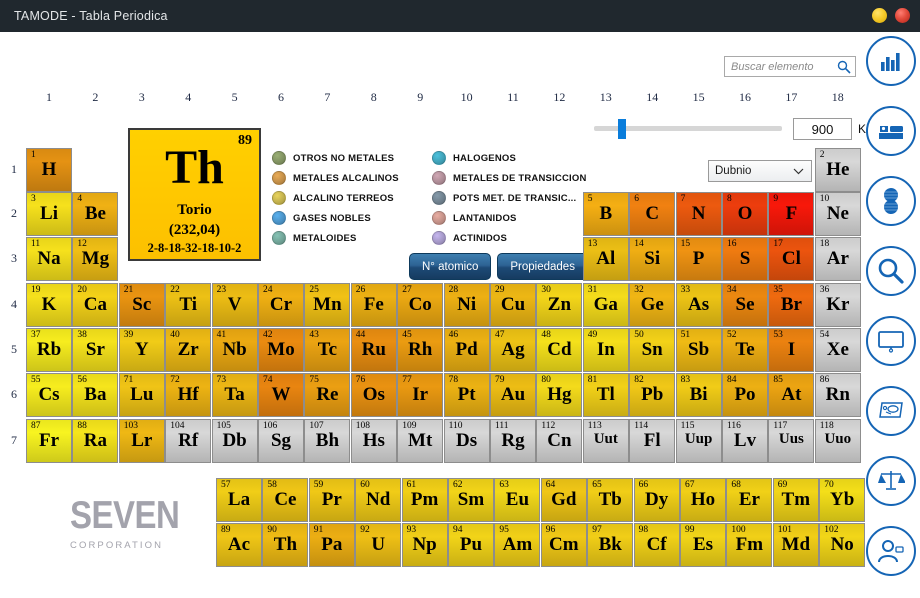 Image resolution: width=920 pixels, height=598 pixels. What do you see at coordinates (420, 395) in the screenshot?
I see `element-cell-ir: 77 Ir` at bounding box center [420, 395].